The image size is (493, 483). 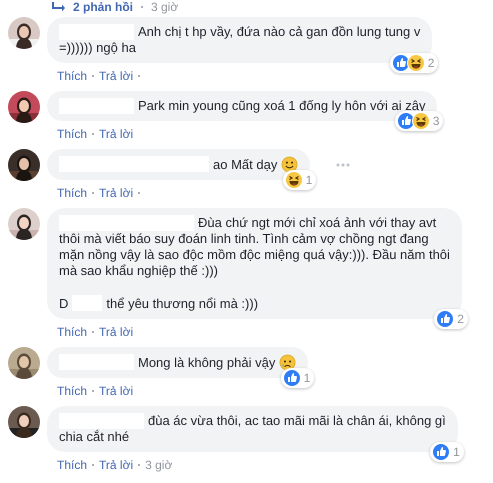 What do you see at coordinates (103, 7) in the screenshot?
I see `replies-link: 2 phản hồi` at bounding box center [103, 7].